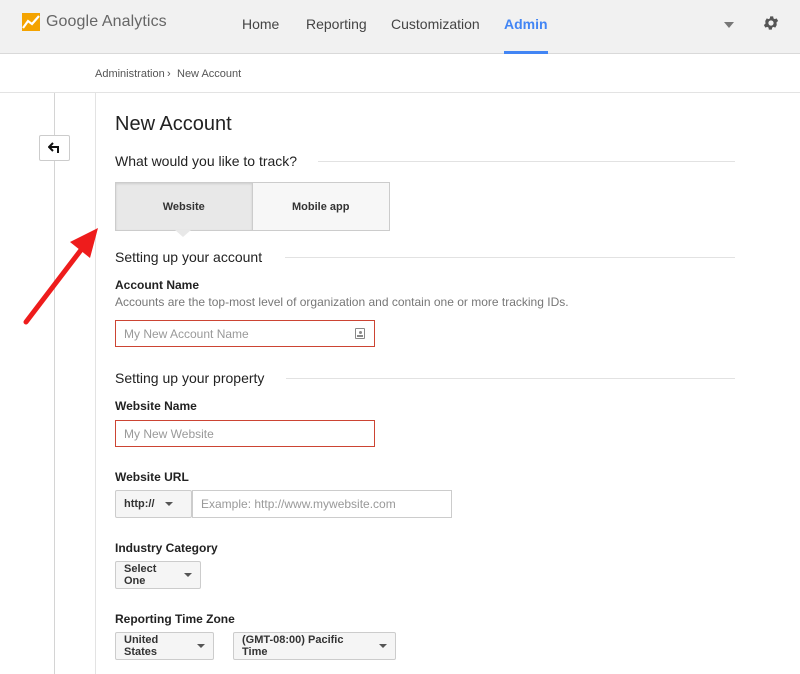 The image size is (800, 674). I want to click on back-button, so click(54, 148).